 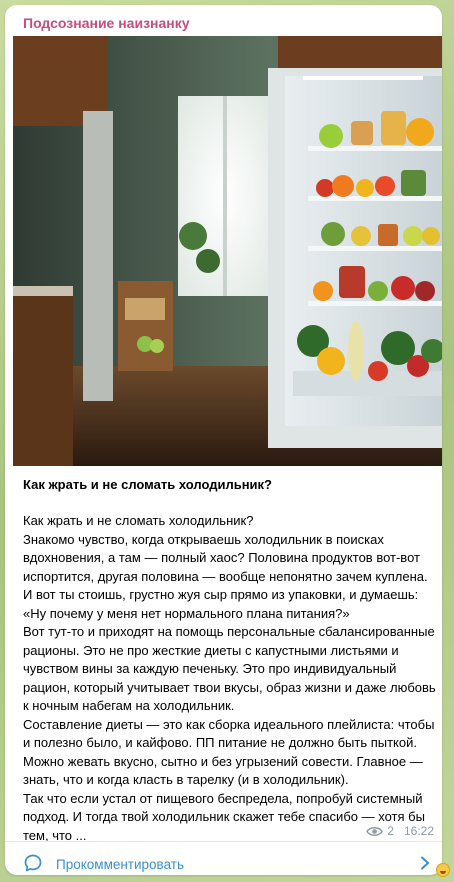 I want to click on message-meta: 2 16:22, so click(x=400, y=831).